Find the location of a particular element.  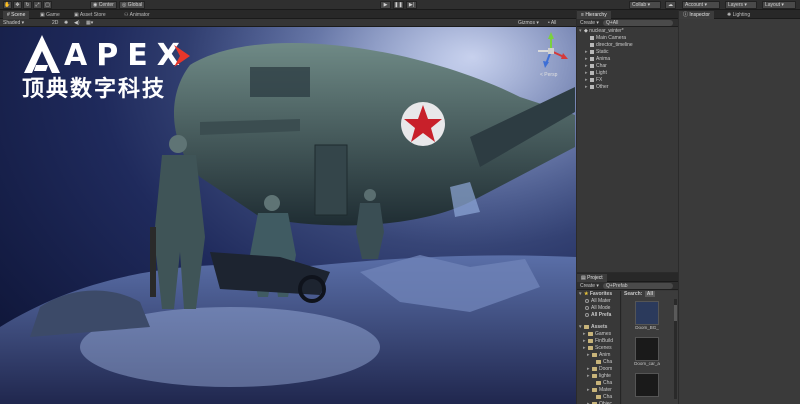

project-scrollbar is located at coordinates (675, 349).